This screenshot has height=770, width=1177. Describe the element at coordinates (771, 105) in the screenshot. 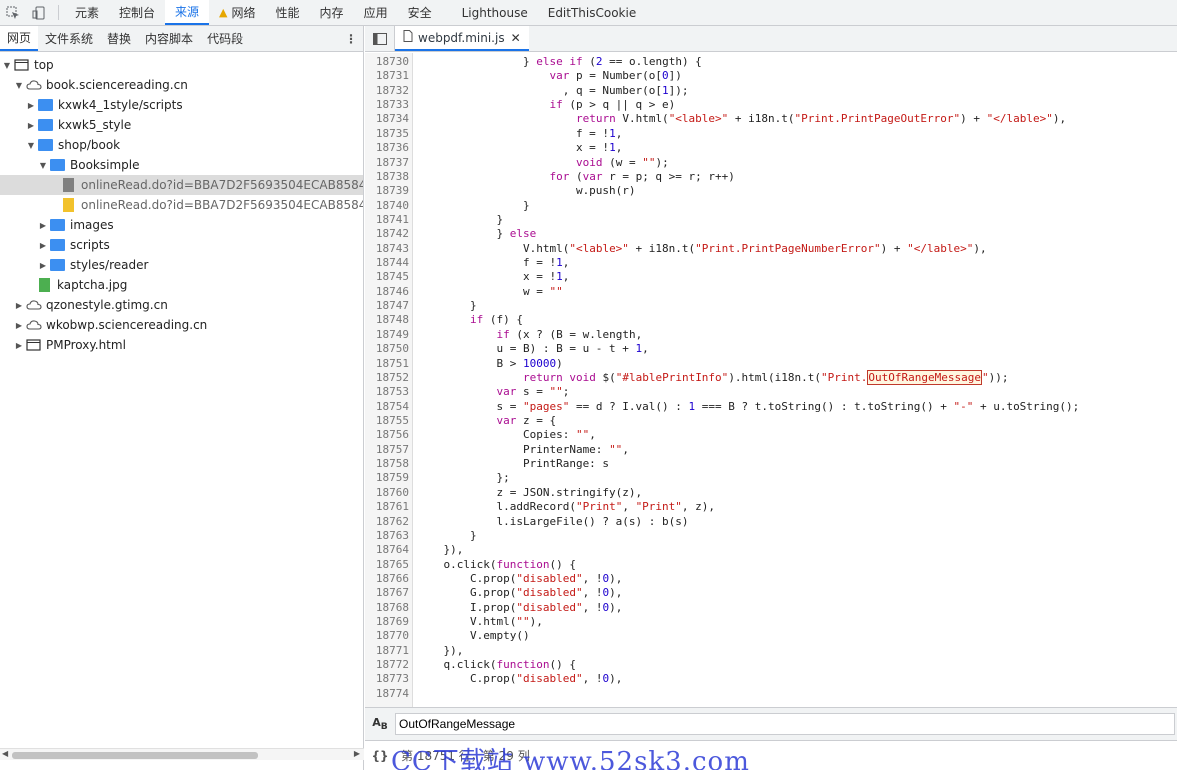

I see `code-line: 18733 if (p > q || q > e)` at that location.